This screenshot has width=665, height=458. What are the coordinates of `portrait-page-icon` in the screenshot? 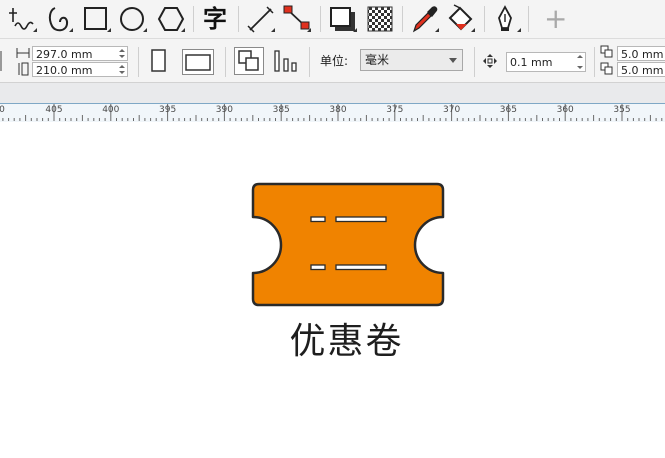 It's located at (158, 60).